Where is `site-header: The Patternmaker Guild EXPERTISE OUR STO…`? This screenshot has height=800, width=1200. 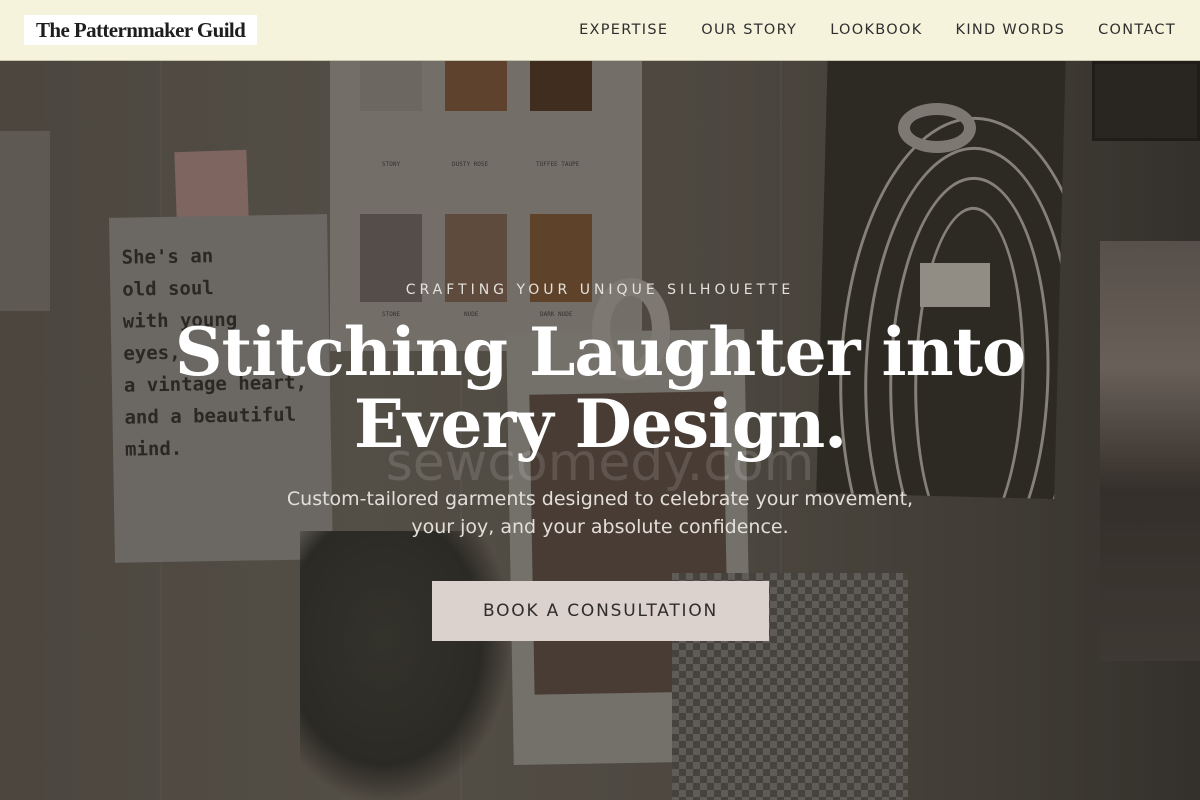
site-header: The Patternmaker Guild EXPERTISE OUR STO… is located at coordinates (600, 30).